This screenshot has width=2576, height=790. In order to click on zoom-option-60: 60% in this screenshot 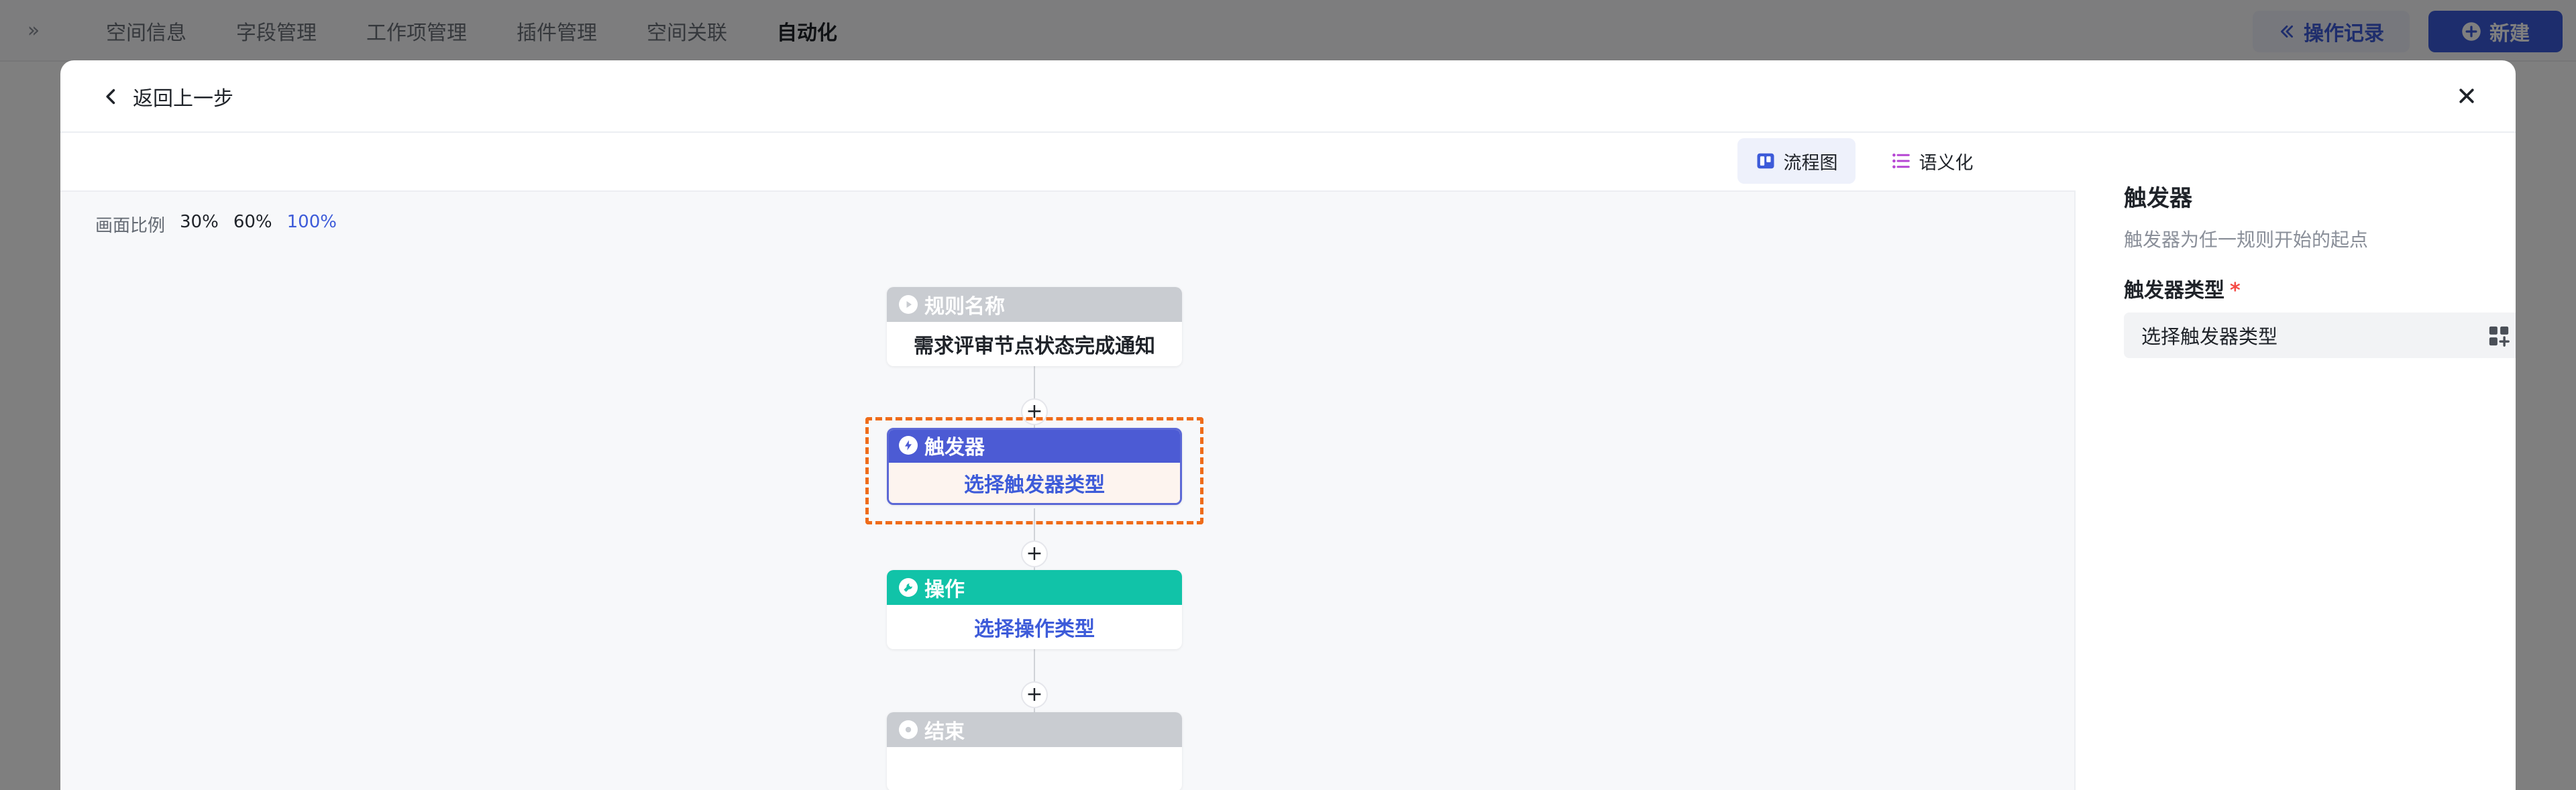, I will do `click(252, 224)`.